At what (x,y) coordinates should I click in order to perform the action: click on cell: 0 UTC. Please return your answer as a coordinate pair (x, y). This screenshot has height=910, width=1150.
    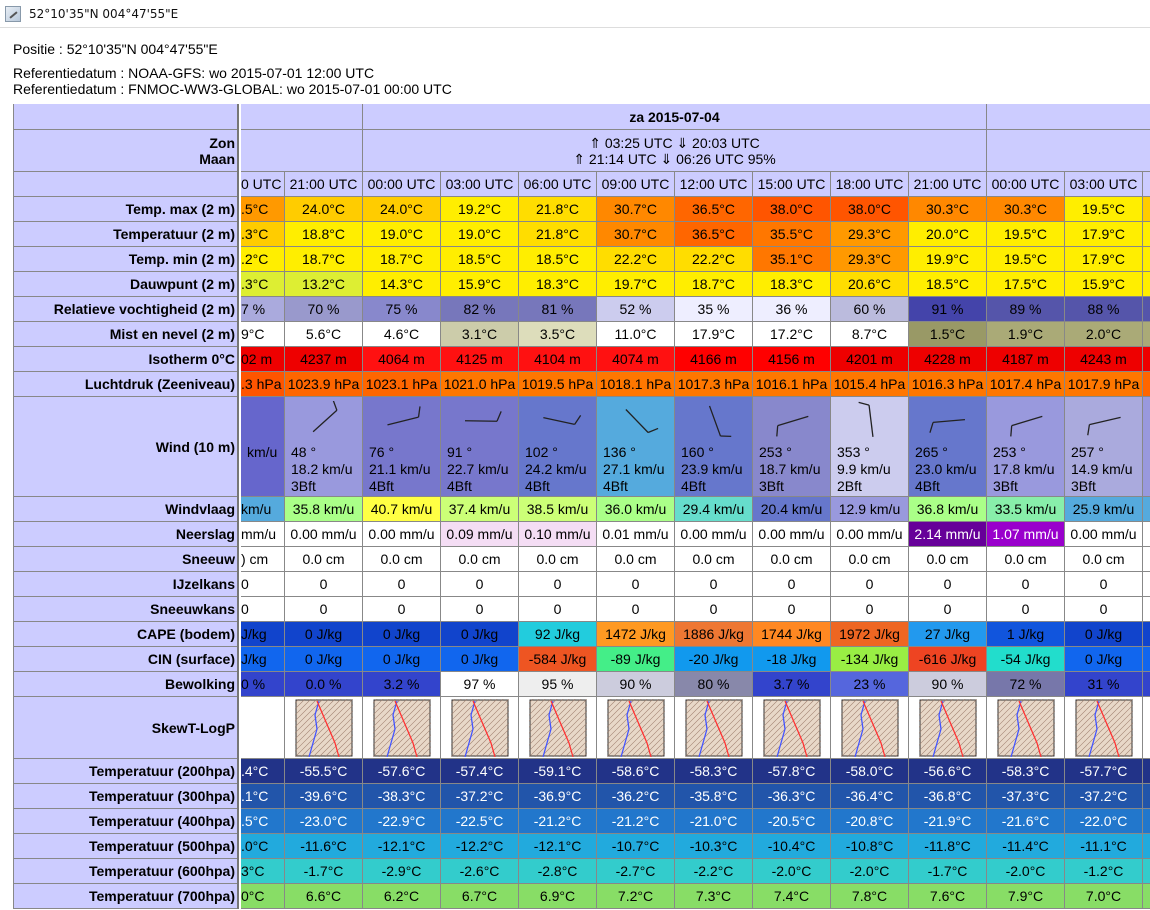
    Looking at the image, I should click on (263, 184).